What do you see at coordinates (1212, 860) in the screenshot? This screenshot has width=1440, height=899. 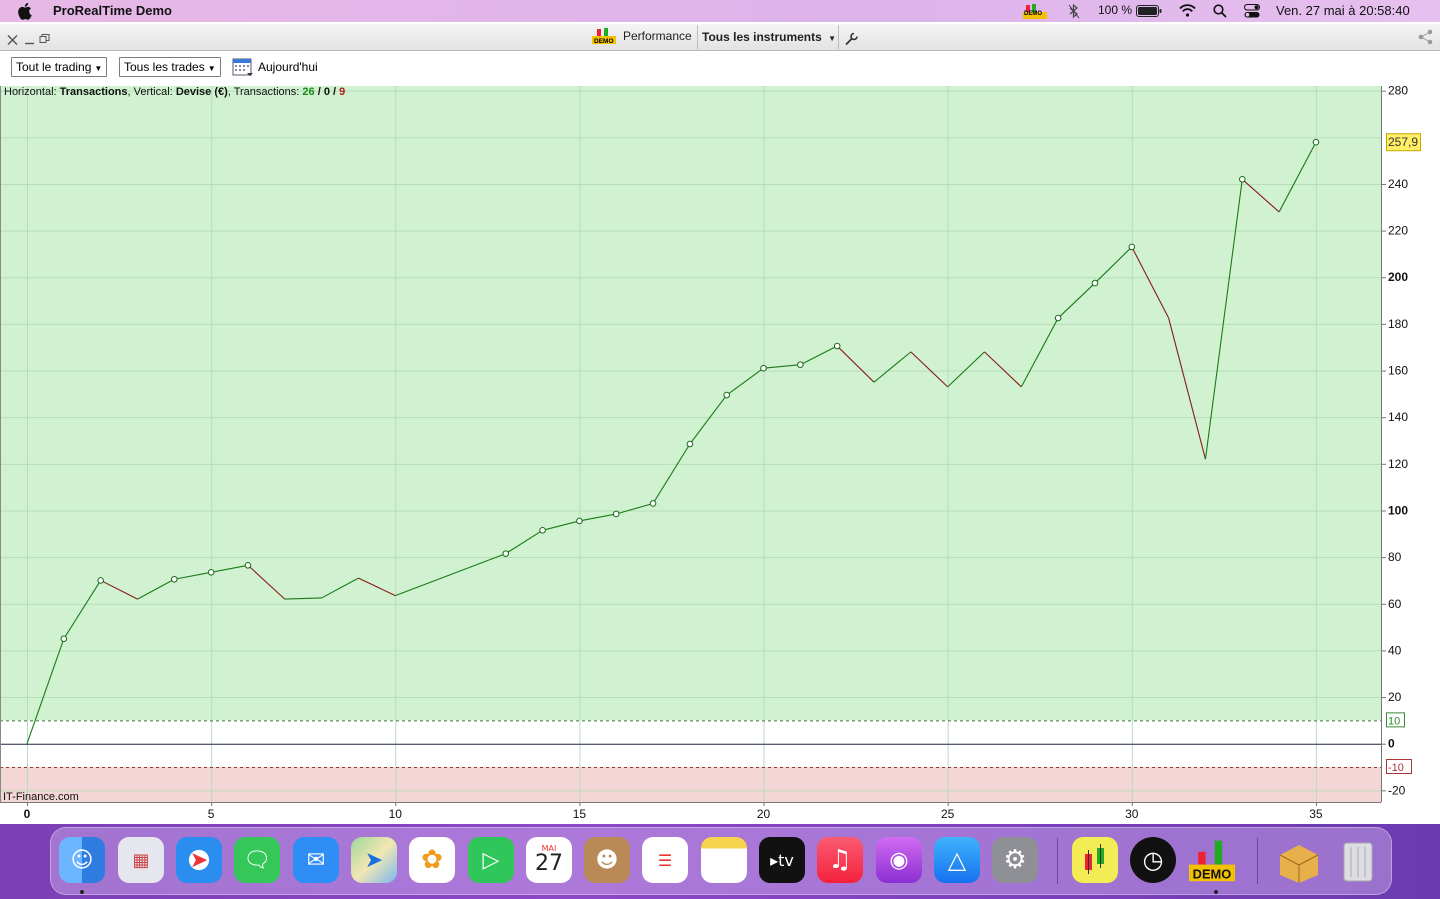 I see `prorealtime-demo-icon: DEMO` at bounding box center [1212, 860].